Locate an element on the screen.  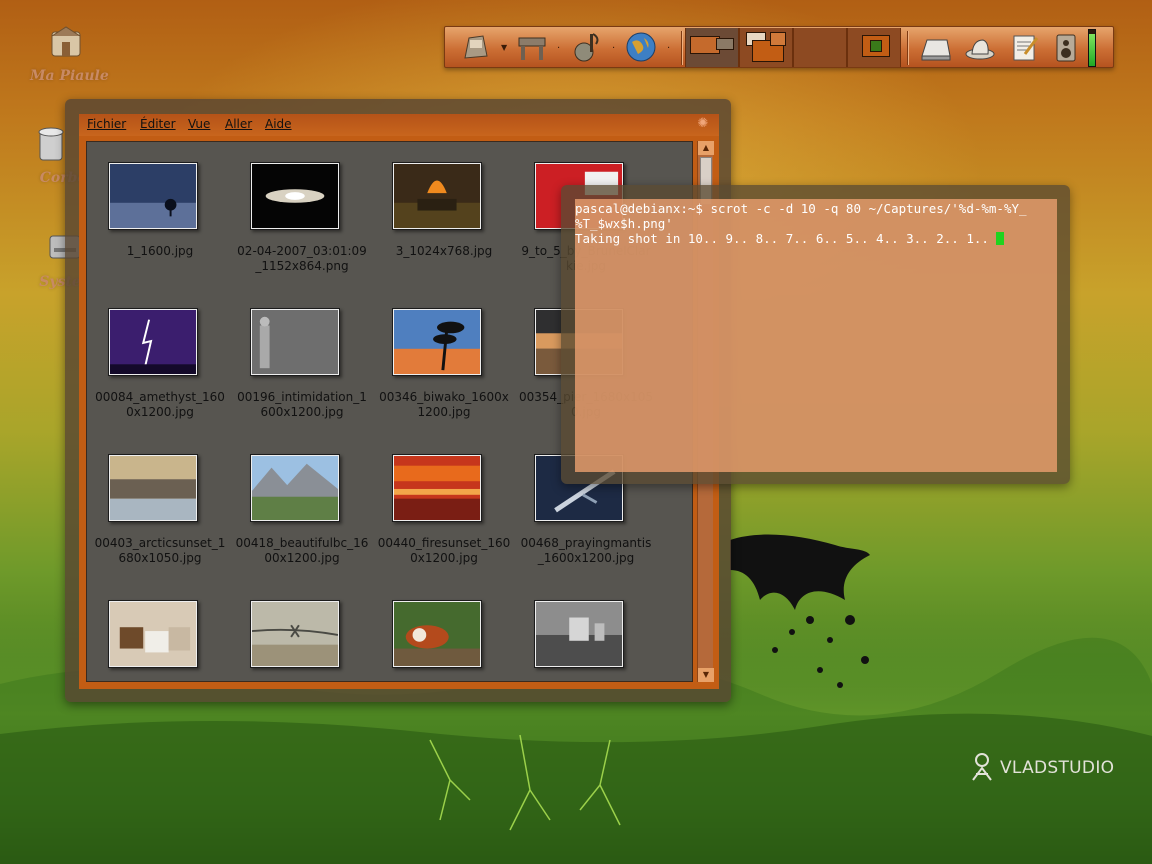
ink-splash-decoration is located at coordinates (800, 611).